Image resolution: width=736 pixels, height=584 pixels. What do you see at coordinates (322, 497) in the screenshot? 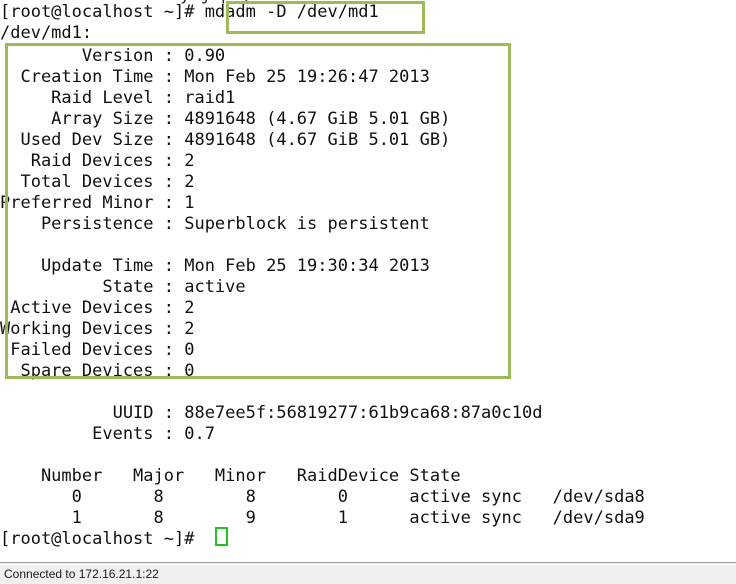
I see `table-row: 0 8 8 0 active sync /dev/sda8` at bounding box center [322, 497].